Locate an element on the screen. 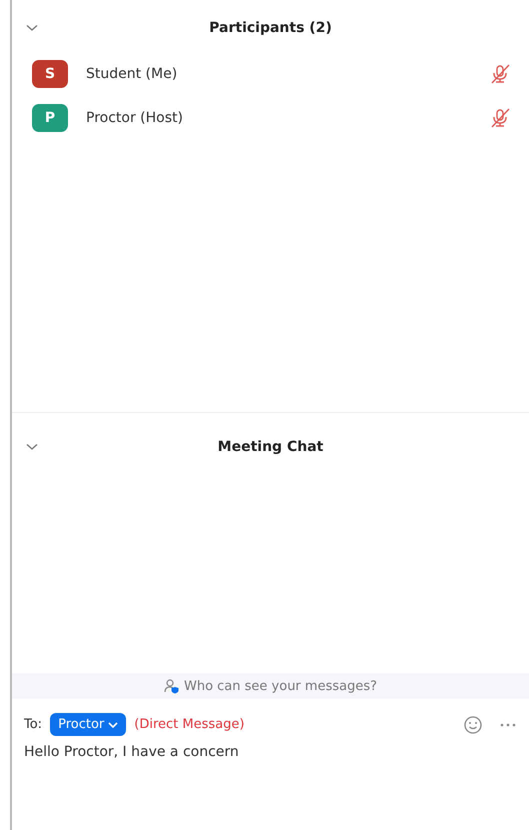 This screenshot has width=529, height=830. to-label: To: is located at coordinates (33, 724).